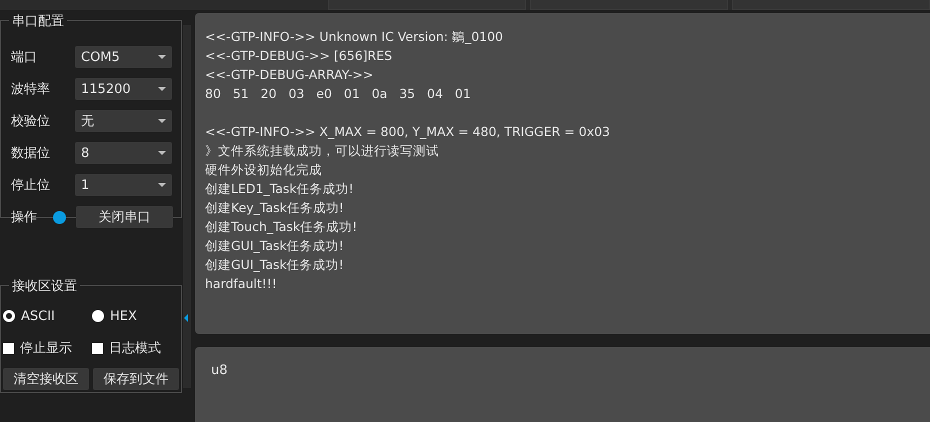 The width and height of the screenshot is (930, 422). Describe the element at coordinates (136, 379) in the screenshot. I see `action-button: 保存到文件` at that location.